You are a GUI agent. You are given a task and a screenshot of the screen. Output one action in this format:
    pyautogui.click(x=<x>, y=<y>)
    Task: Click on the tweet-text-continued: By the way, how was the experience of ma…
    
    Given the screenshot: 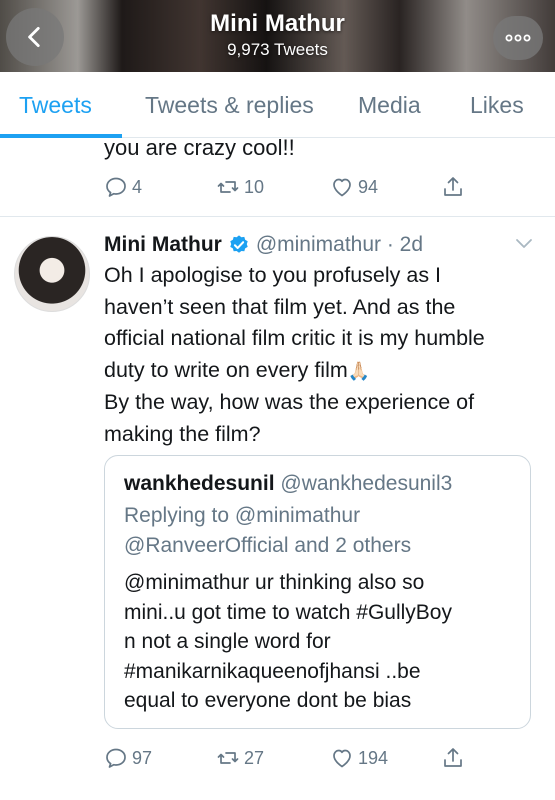 What is the action you would take?
    pyautogui.click(x=289, y=418)
    